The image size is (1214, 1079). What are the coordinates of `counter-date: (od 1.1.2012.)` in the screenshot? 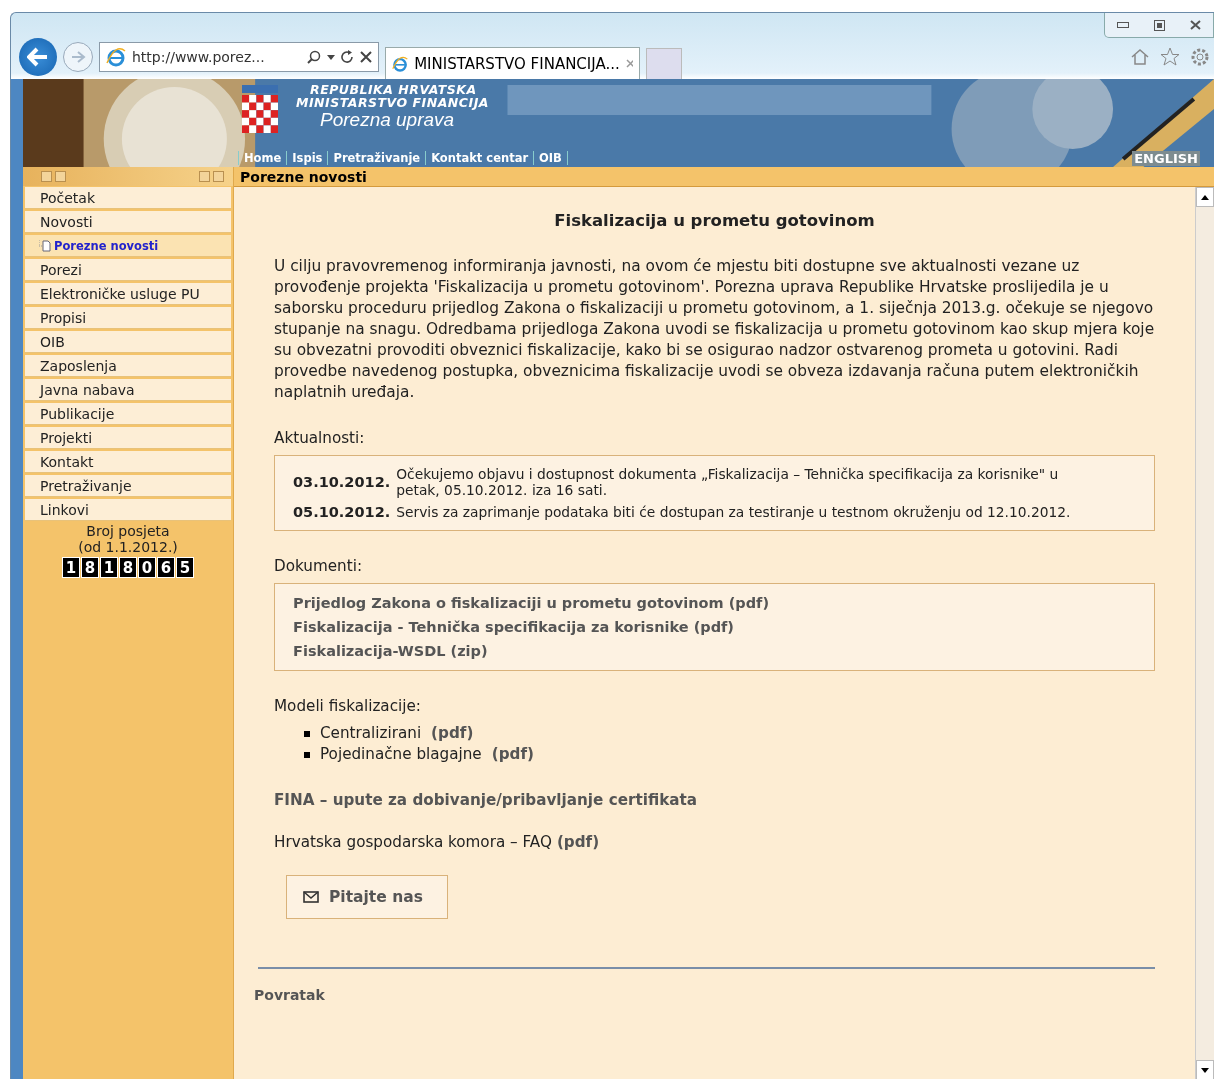 It's located at (128, 547).